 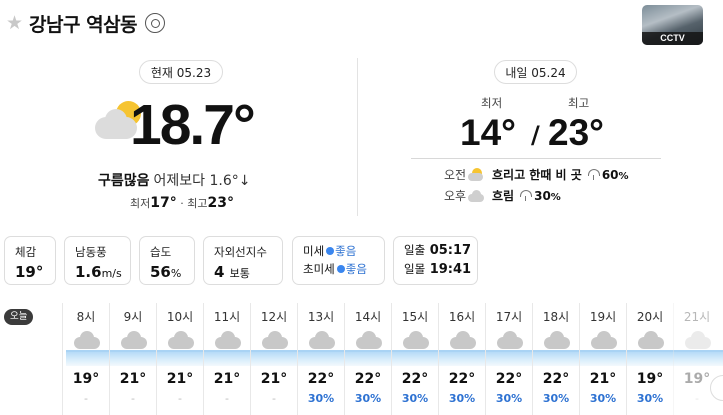 What do you see at coordinates (167, 260) in the screenshot?
I see `humidity-card: 습도 56%` at bounding box center [167, 260].